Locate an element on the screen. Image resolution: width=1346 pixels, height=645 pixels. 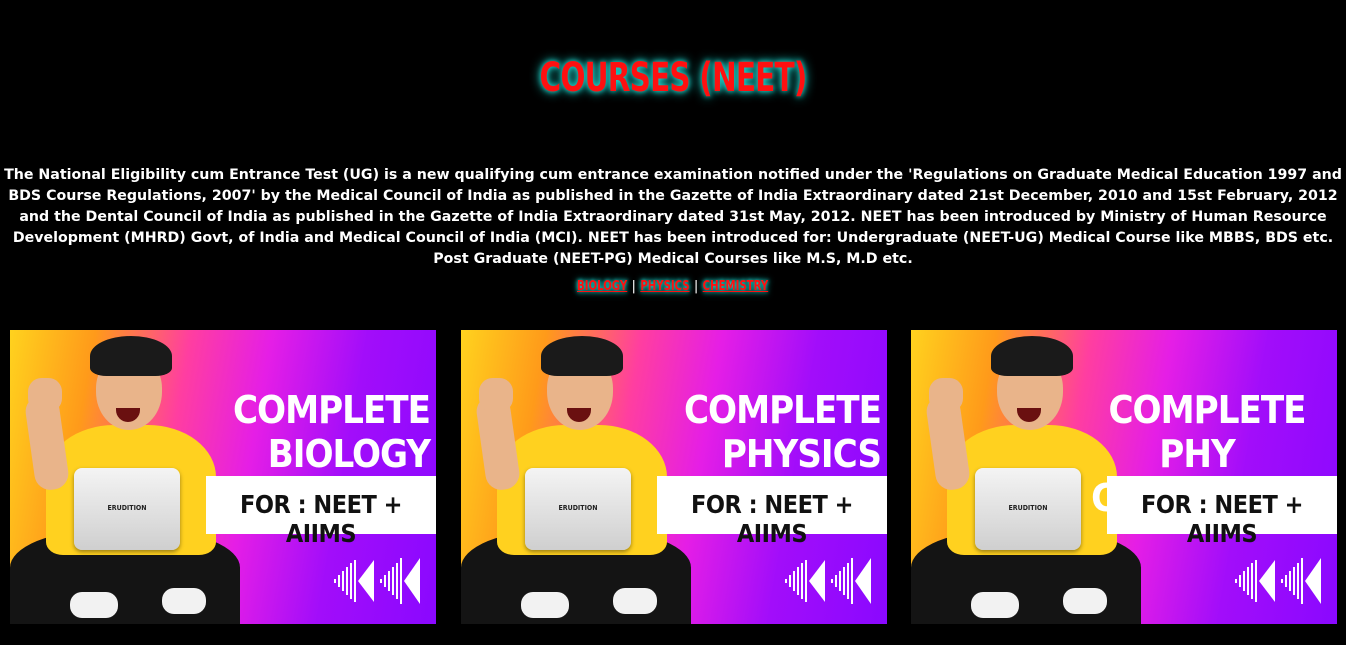
nav-link-biology: BIOLOGY is located at coordinates (602, 286).